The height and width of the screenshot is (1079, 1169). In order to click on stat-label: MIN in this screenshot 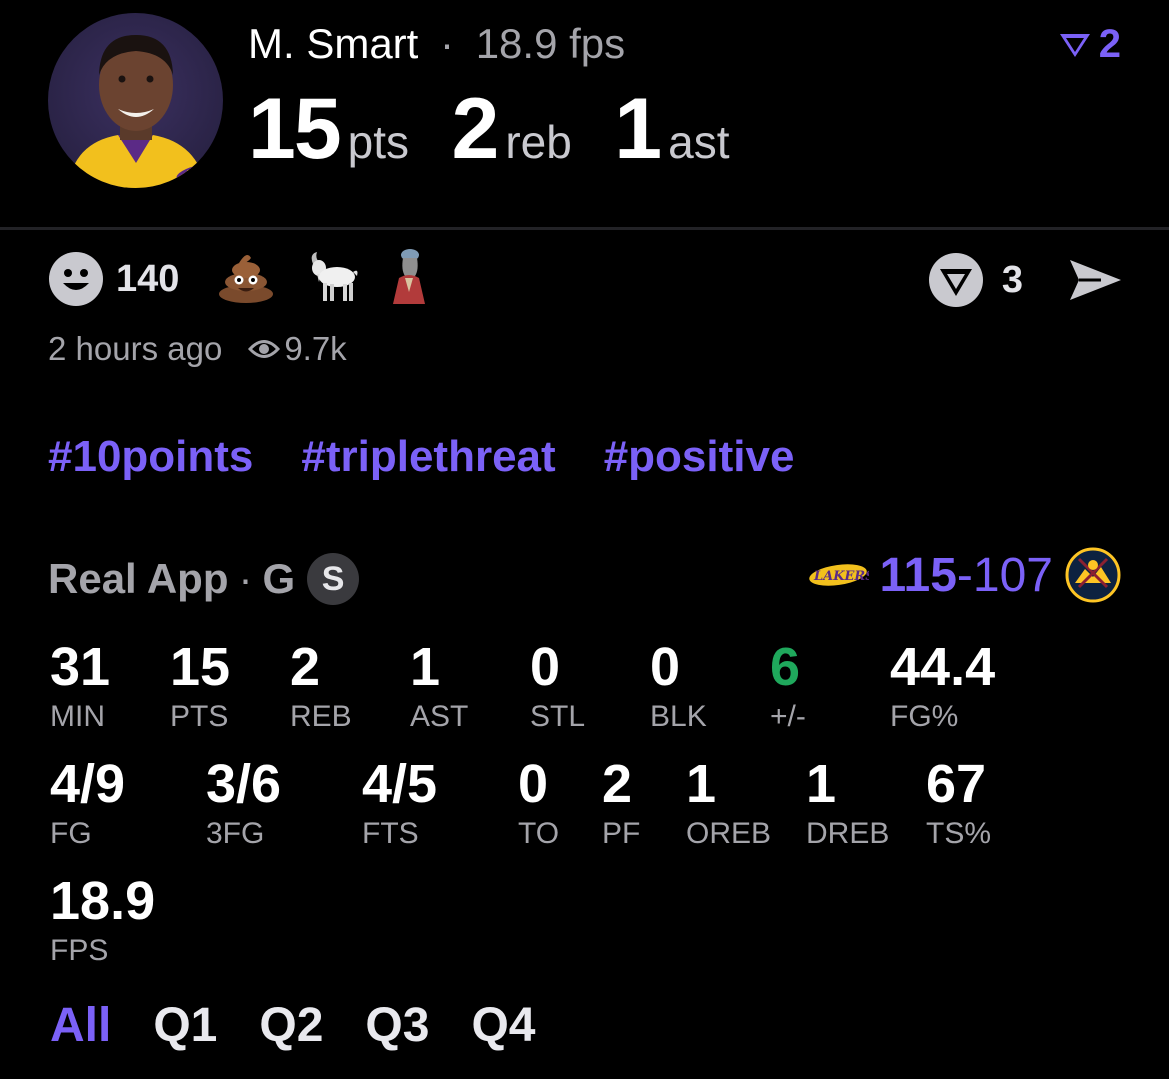, I will do `click(77, 716)`.